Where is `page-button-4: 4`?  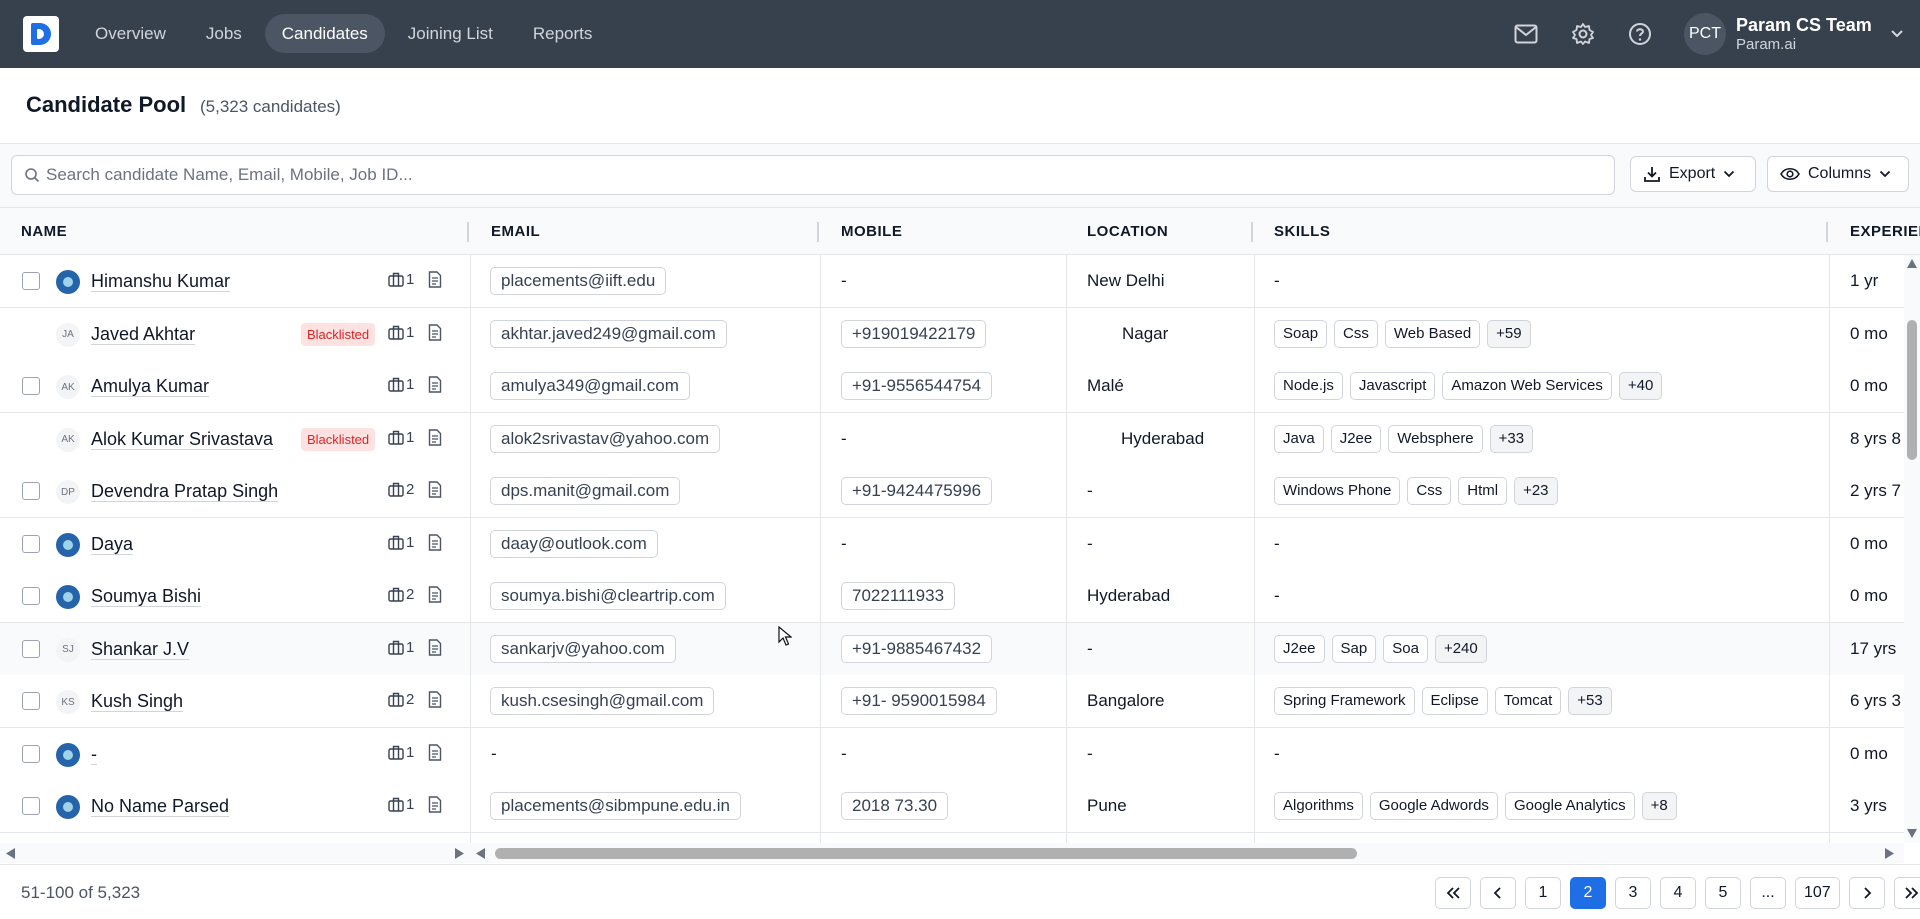
page-button-4: 4 is located at coordinates (1678, 893).